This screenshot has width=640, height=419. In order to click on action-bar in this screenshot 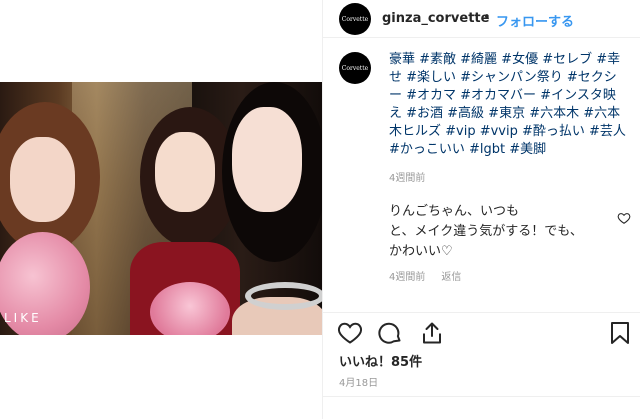, I will do `click(481, 332)`.